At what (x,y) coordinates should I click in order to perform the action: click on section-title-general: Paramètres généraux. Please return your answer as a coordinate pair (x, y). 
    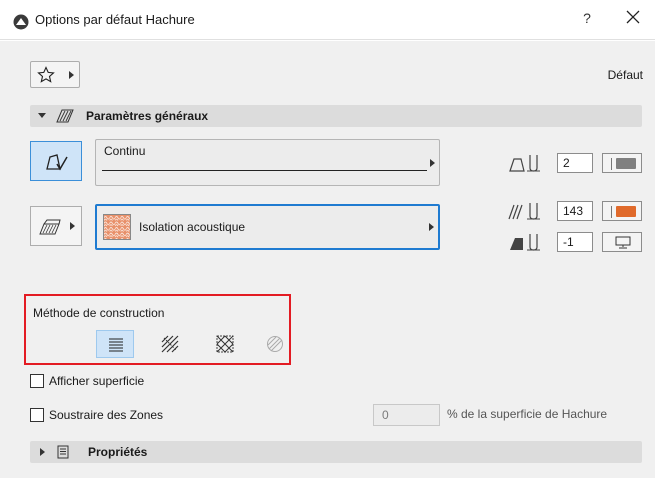
    Looking at the image, I should click on (147, 116).